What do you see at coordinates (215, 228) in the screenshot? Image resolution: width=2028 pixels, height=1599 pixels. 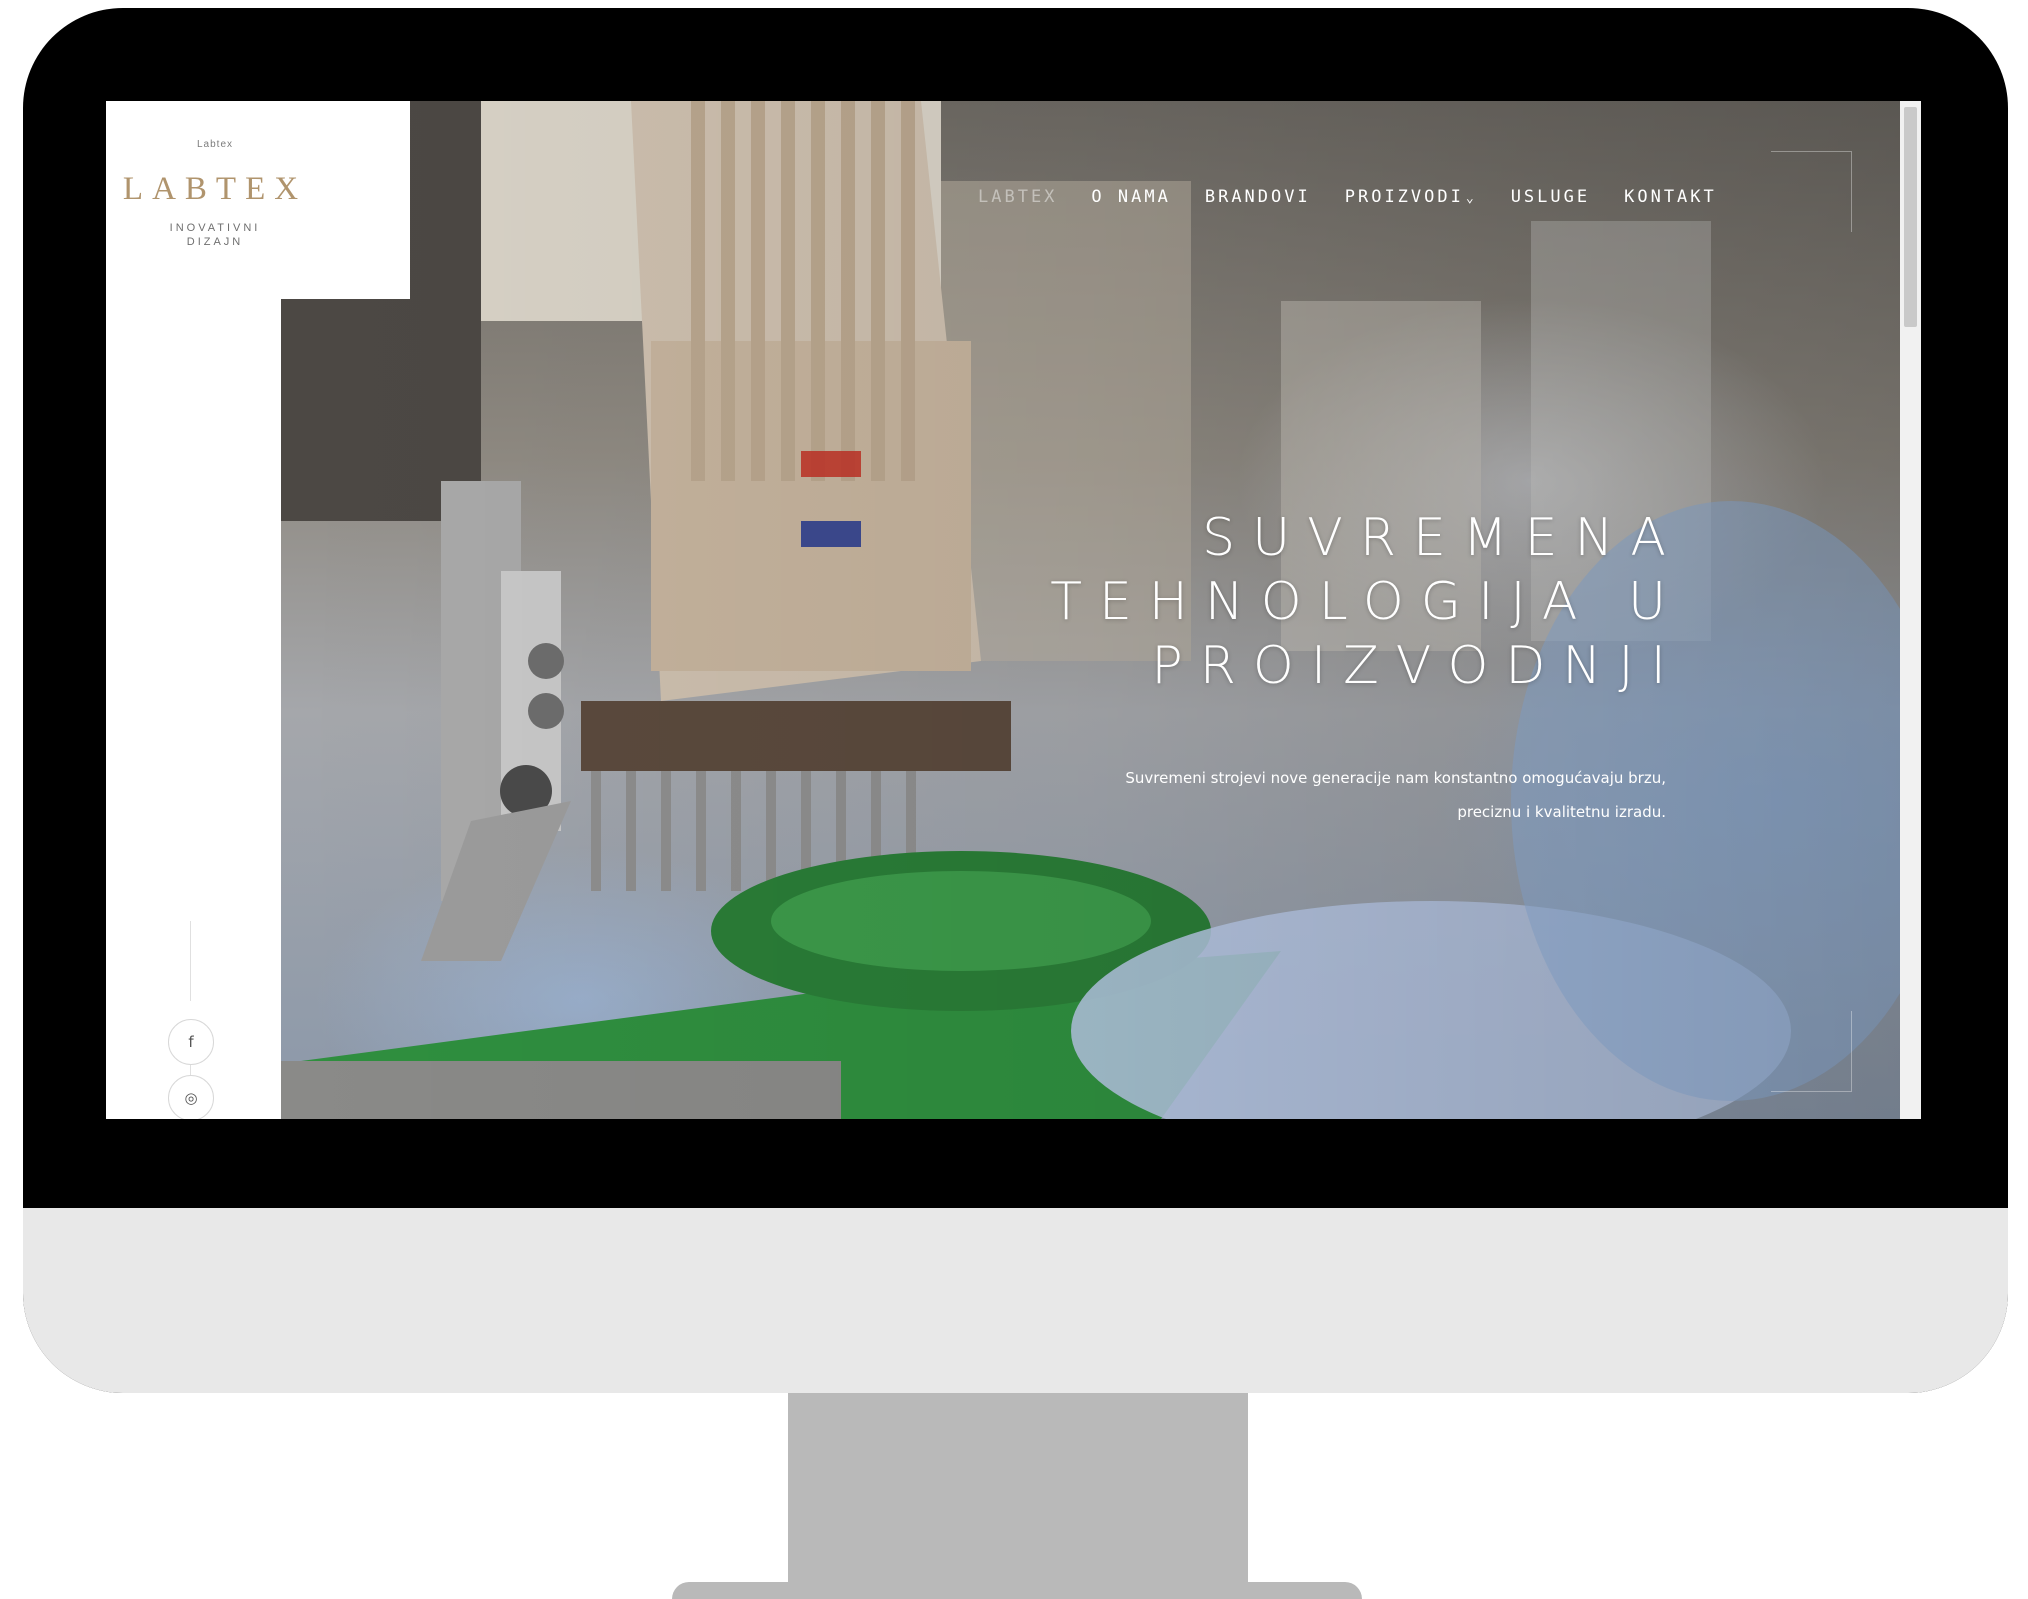 I see `logo-tagline-line1: INOVATIVNI` at bounding box center [215, 228].